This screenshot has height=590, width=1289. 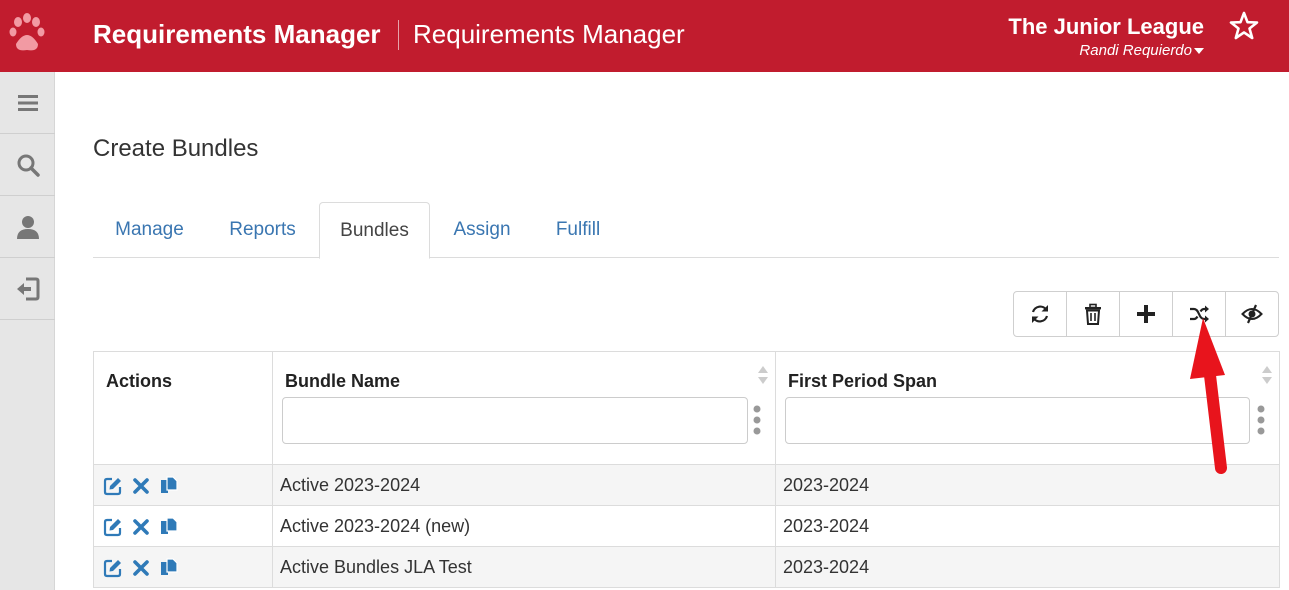 I want to click on sidebar-menu-button, so click(x=27, y=103).